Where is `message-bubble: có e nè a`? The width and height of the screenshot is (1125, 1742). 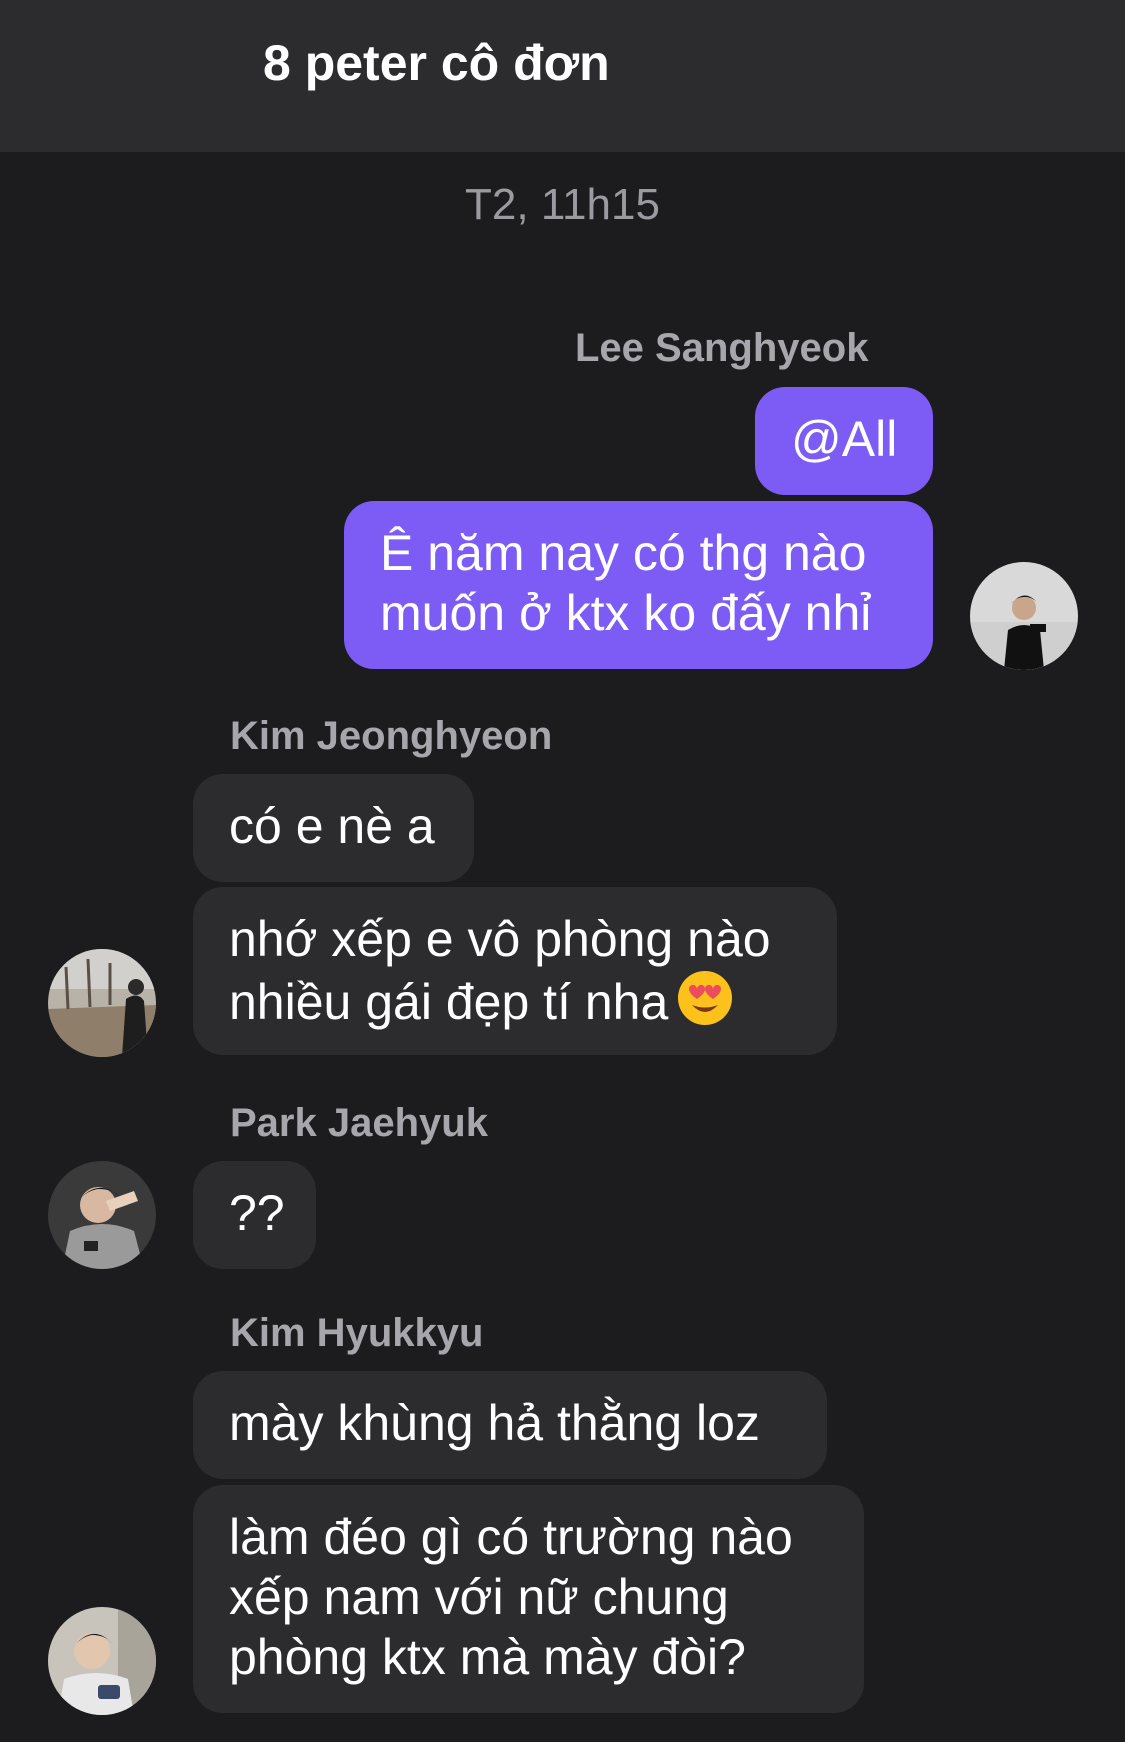
message-bubble: có e nè a is located at coordinates (333, 828).